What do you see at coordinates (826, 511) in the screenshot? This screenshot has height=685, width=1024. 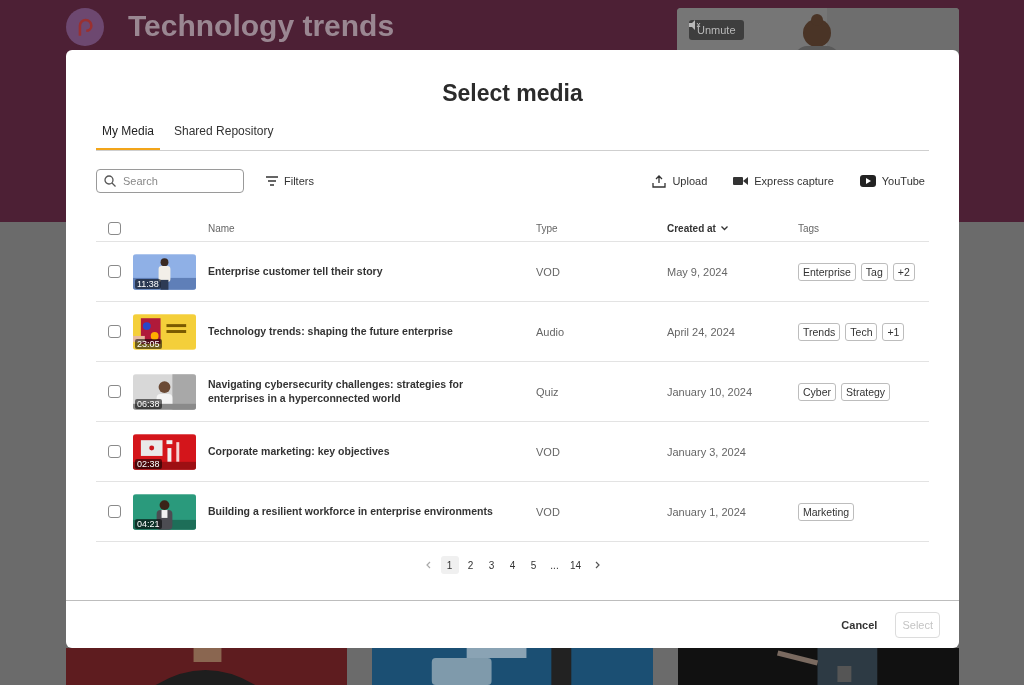 I see `tag: Marketing` at bounding box center [826, 511].